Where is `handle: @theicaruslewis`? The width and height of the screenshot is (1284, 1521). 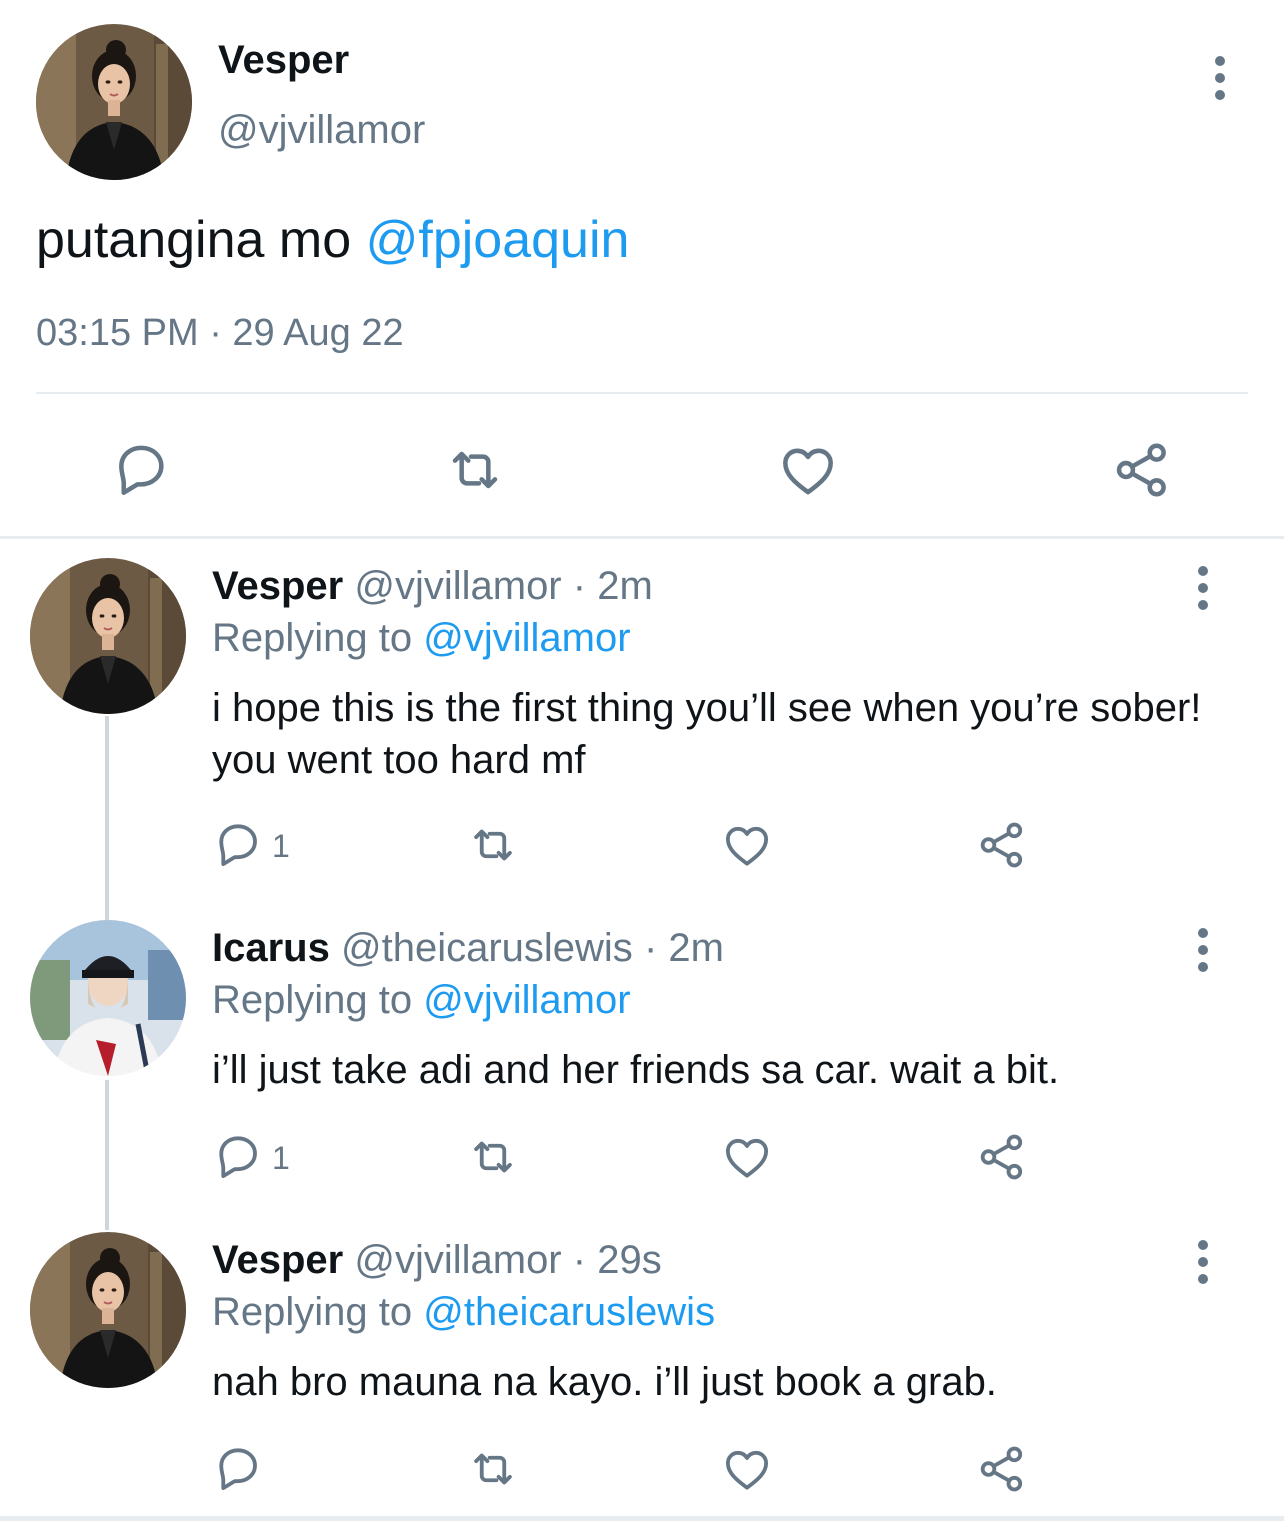 handle: @theicaruslewis is located at coordinates (487, 948).